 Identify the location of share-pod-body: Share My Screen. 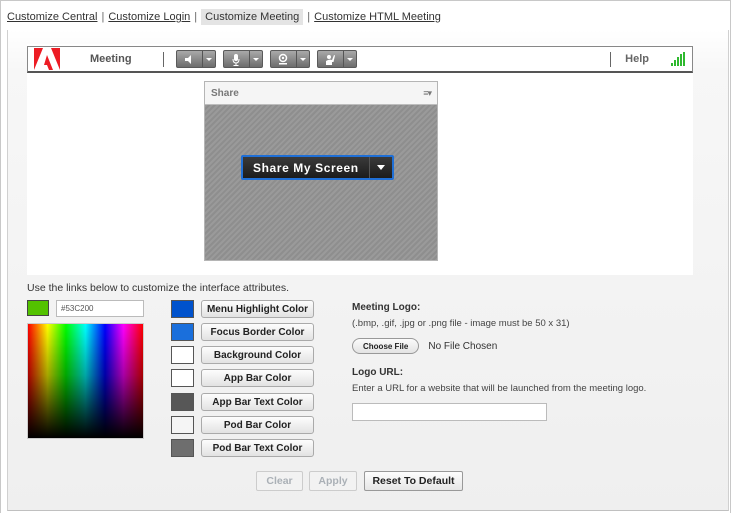
(321, 182).